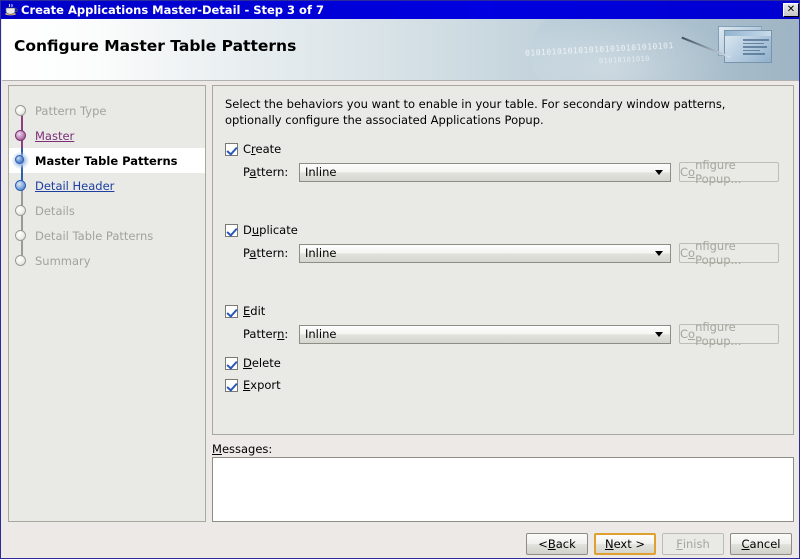 The image size is (800, 559). I want to click on monitor-screen-titlebar, so click(748, 33).